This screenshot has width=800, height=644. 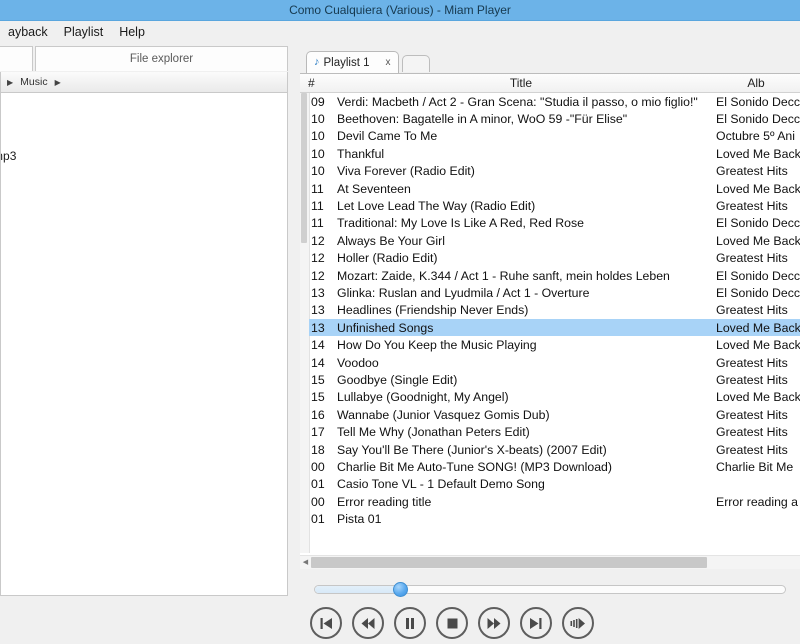 I want to click on column-header-album: Alb, so click(x=756, y=83).